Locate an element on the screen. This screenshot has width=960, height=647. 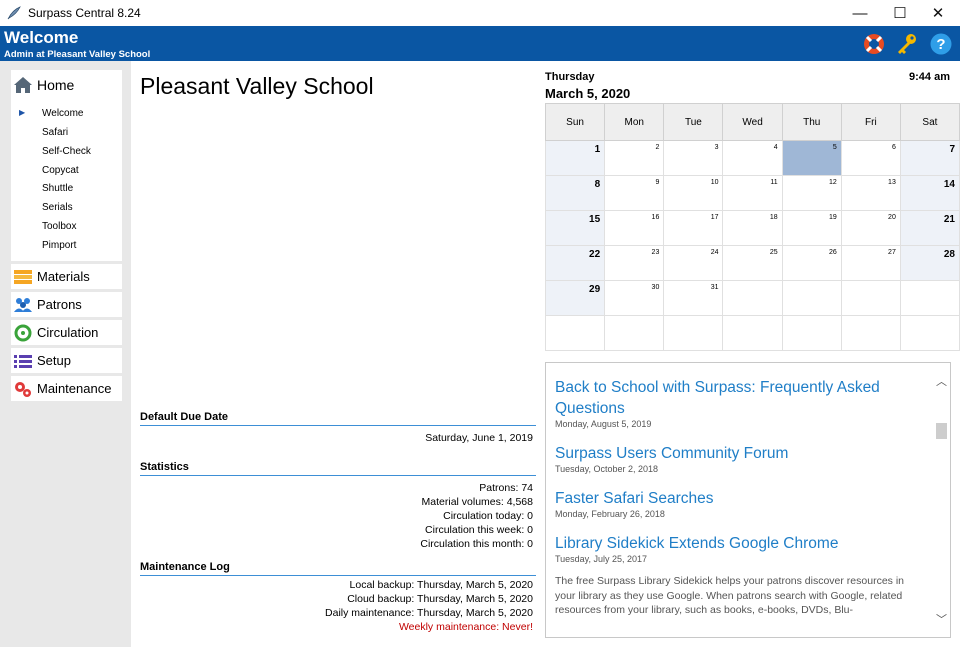
calendar-day-cell: 29 is located at coordinates (575, 298).